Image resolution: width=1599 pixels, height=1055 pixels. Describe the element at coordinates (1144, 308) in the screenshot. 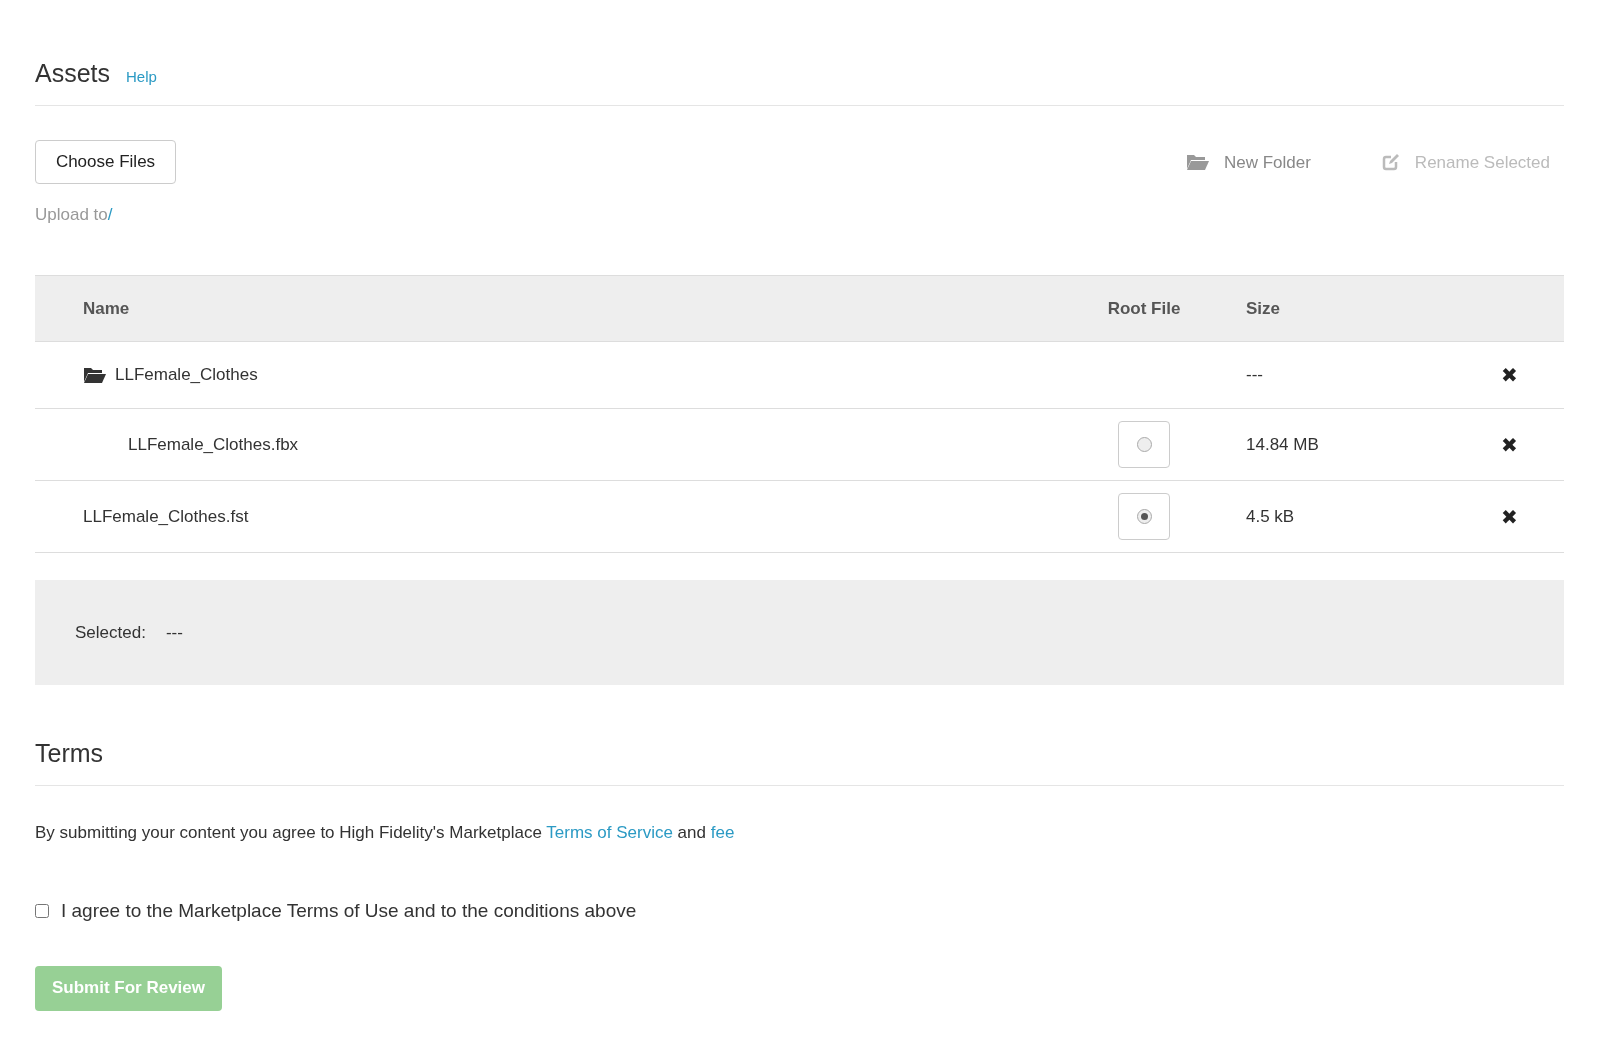

I see `column-header: Root File` at that location.